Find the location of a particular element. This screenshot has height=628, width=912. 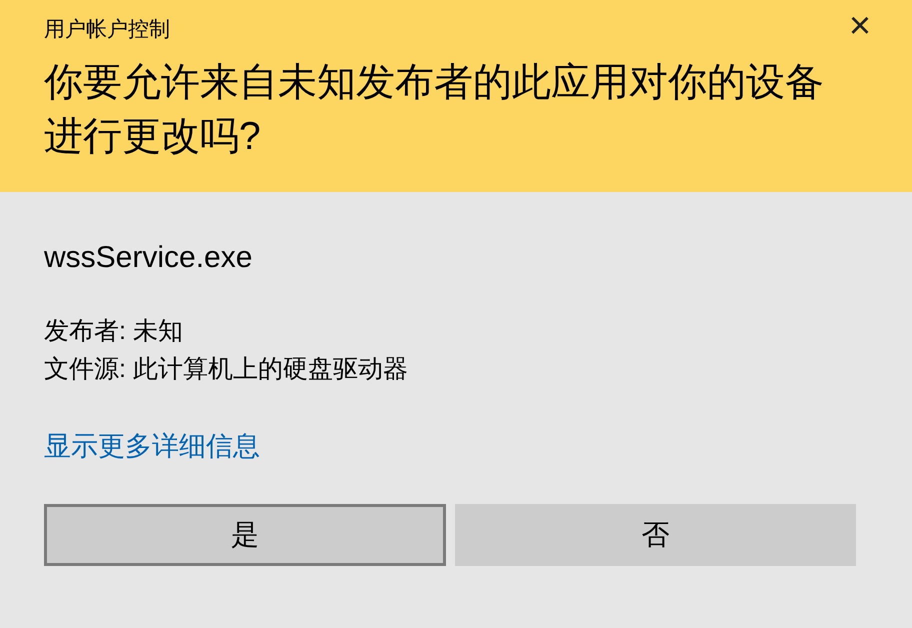

dialog-question: 你要允许来自未知发布者的此应用对你的设备进行更改吗? is located at coordinates (434, 110).